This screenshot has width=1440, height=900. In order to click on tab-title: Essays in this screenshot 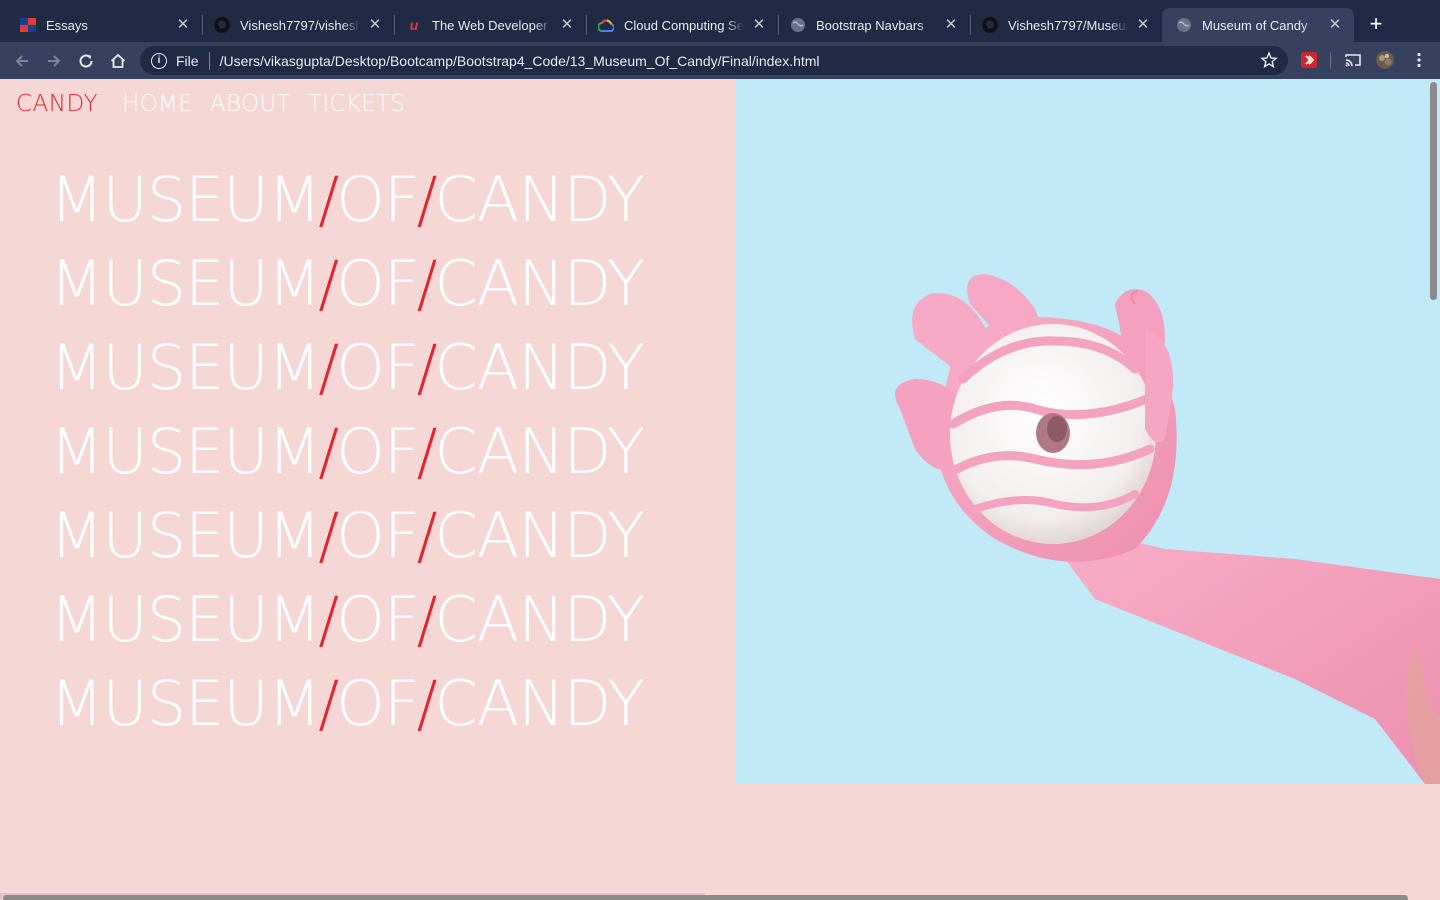, I will do `click(67, 25)`.